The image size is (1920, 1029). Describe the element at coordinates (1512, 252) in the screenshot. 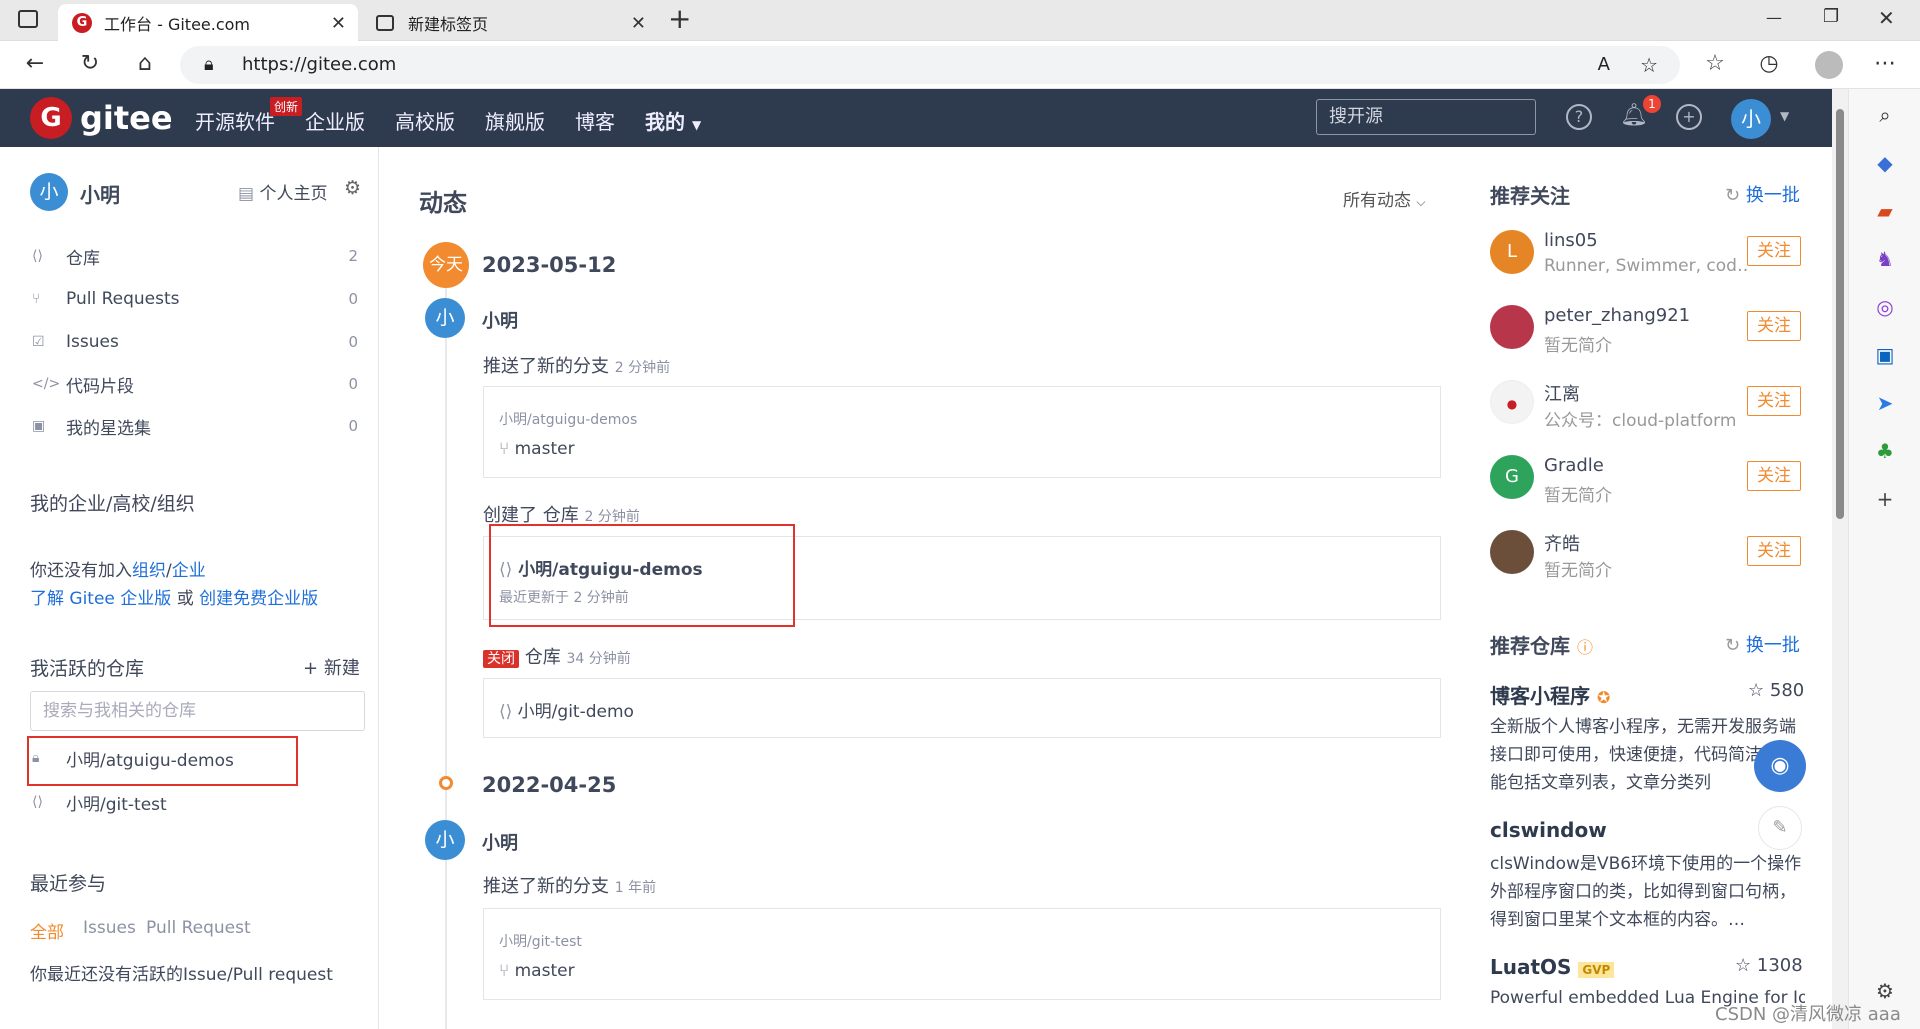

I see `rec-avatar: L` at that location.